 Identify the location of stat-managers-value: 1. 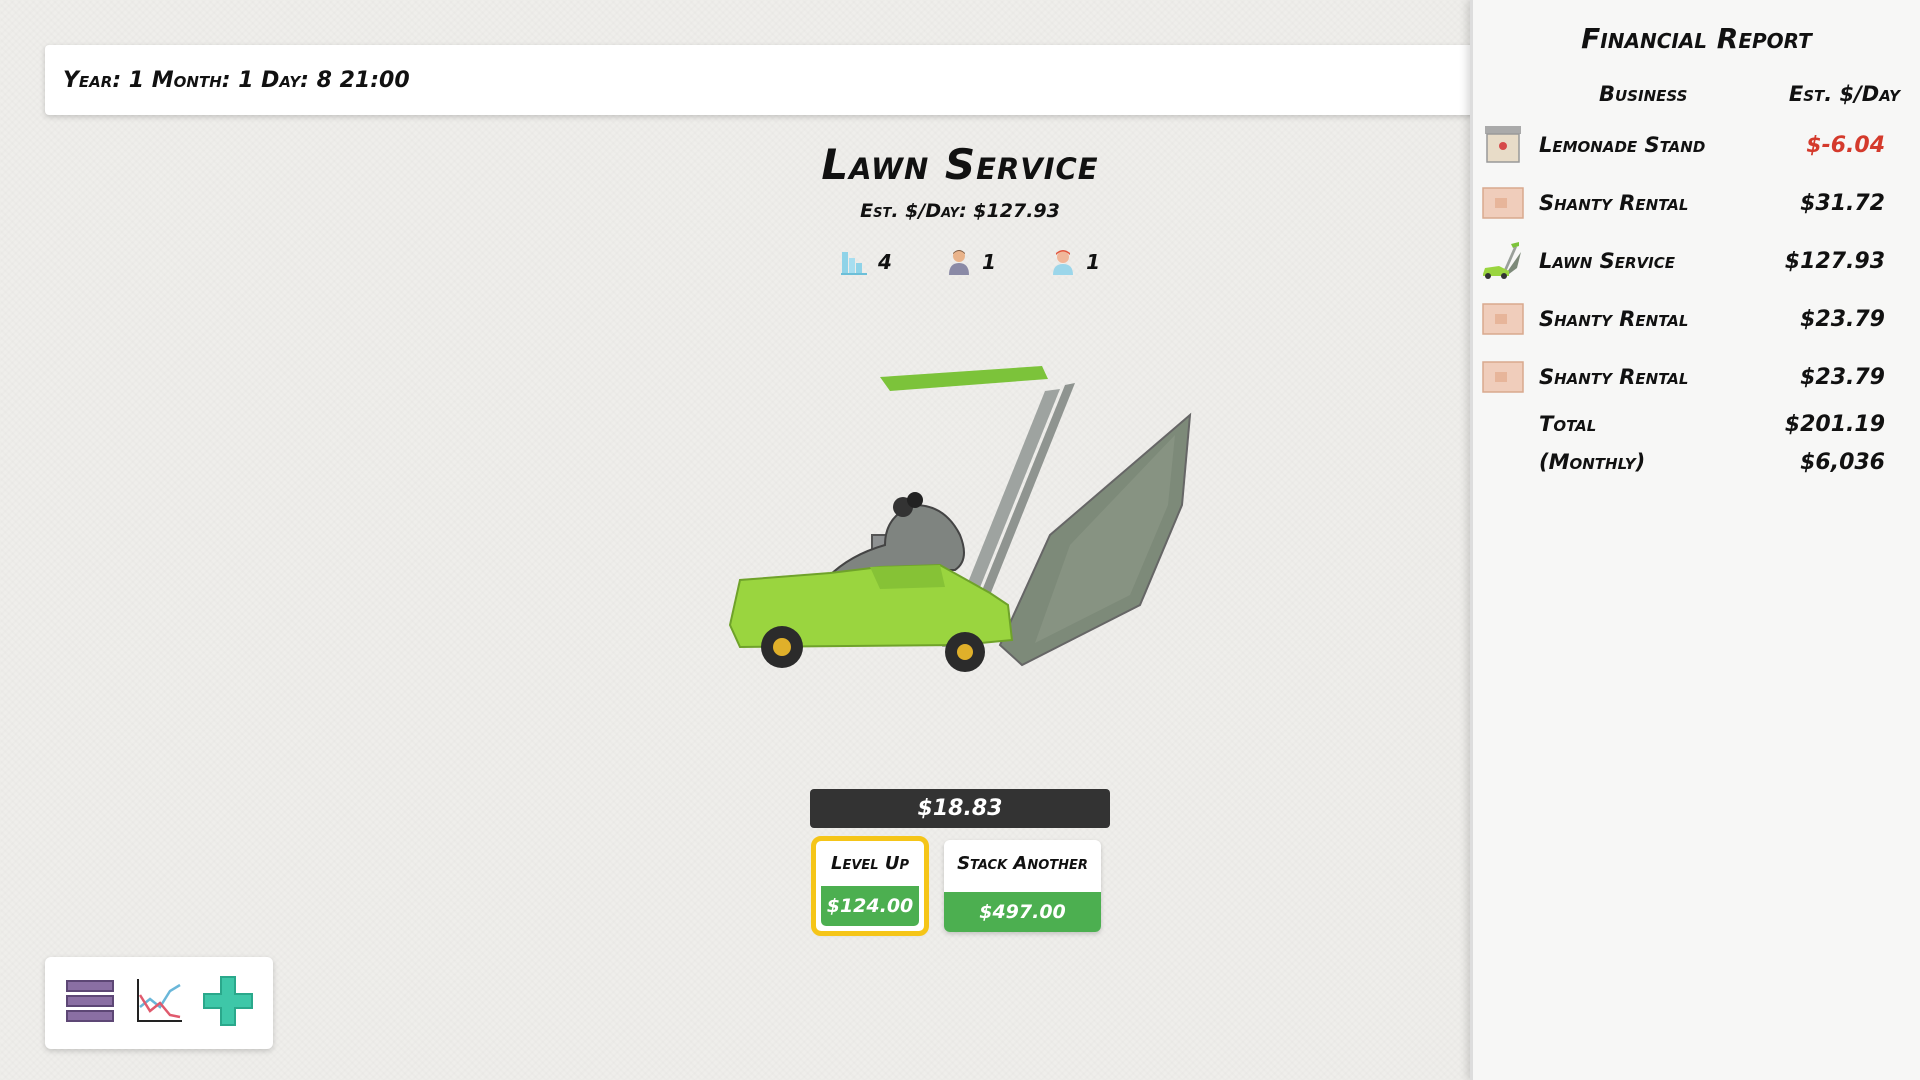
(1093, 262).